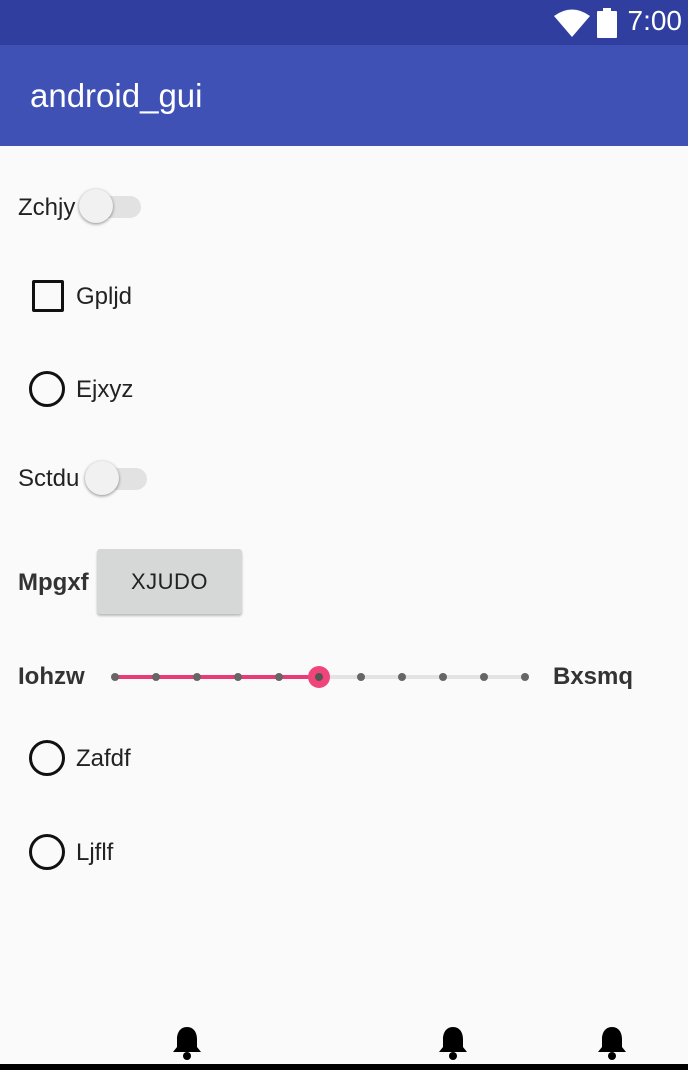  What do you see at coordinates (607, 25) in the screenshot?
I see `battery-icon` at bounding box center [607, 25].